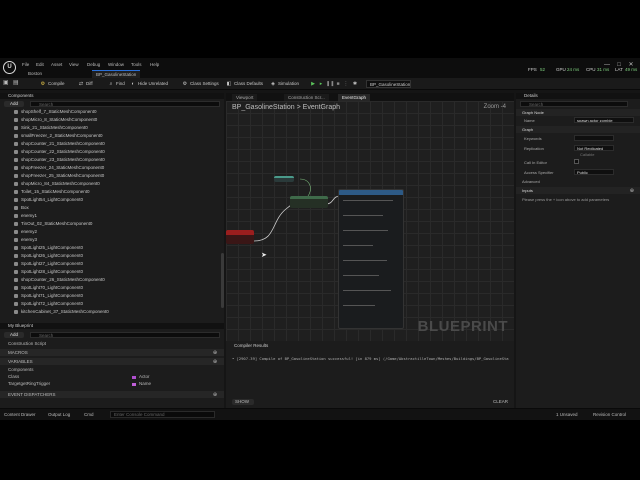 The image size is (640, 480). Describe the element at coordinates (200, 84) in the screenshot. I see `class-settings-button: ⚙ Class Settings` at that location.